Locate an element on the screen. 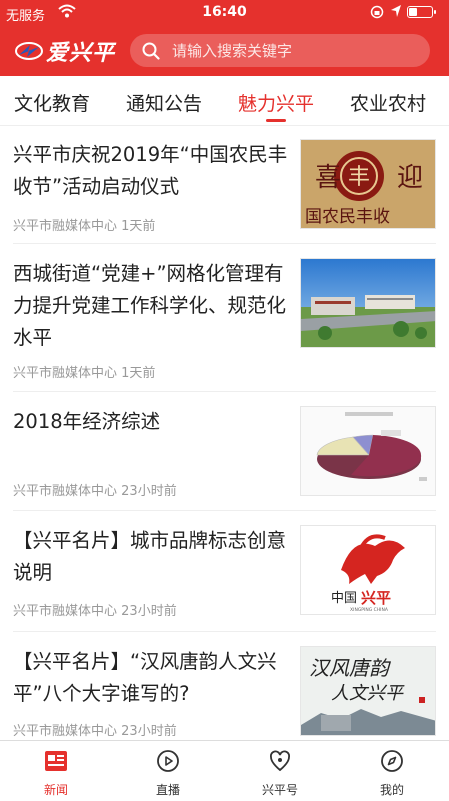  app-header: 爱兴平 is located at coordinates (224, 51).